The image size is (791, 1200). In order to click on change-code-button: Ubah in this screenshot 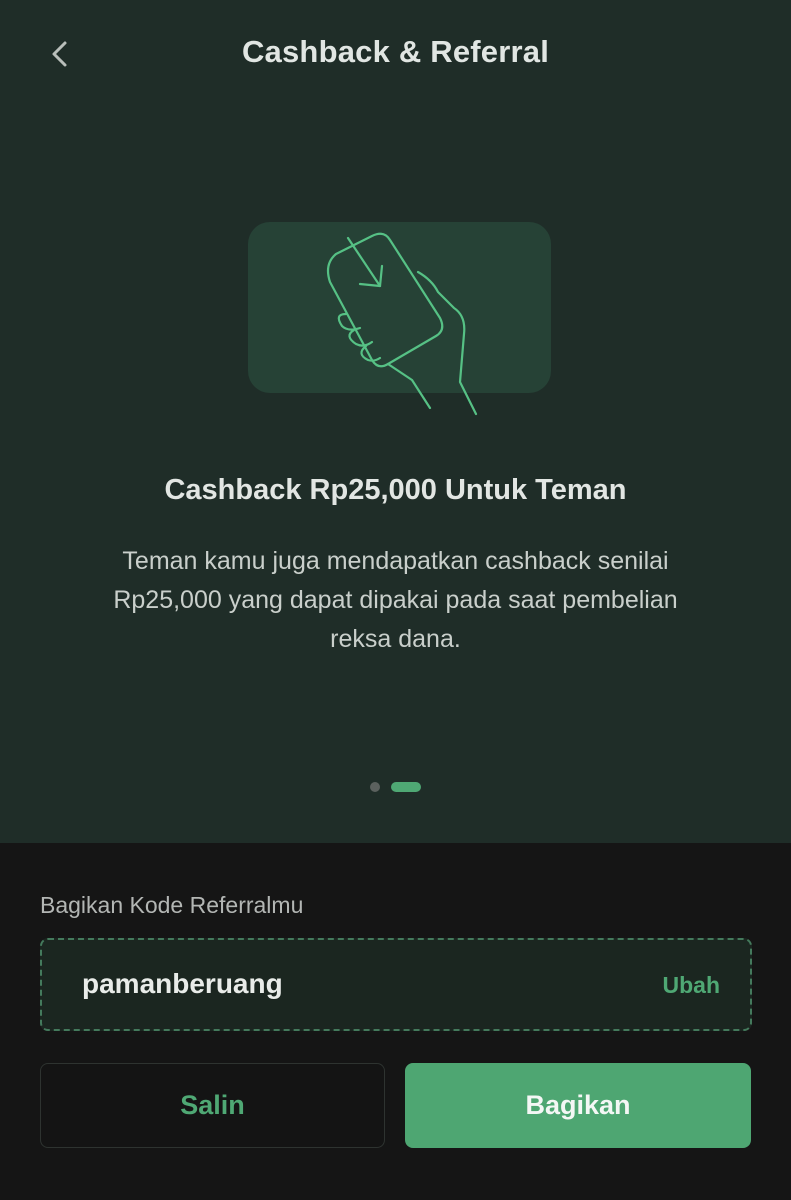, I will do `click(692, 985)`.